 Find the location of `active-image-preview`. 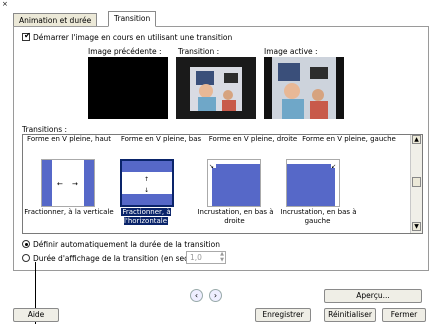

active-image-preview is located at coordinates (304, 88).